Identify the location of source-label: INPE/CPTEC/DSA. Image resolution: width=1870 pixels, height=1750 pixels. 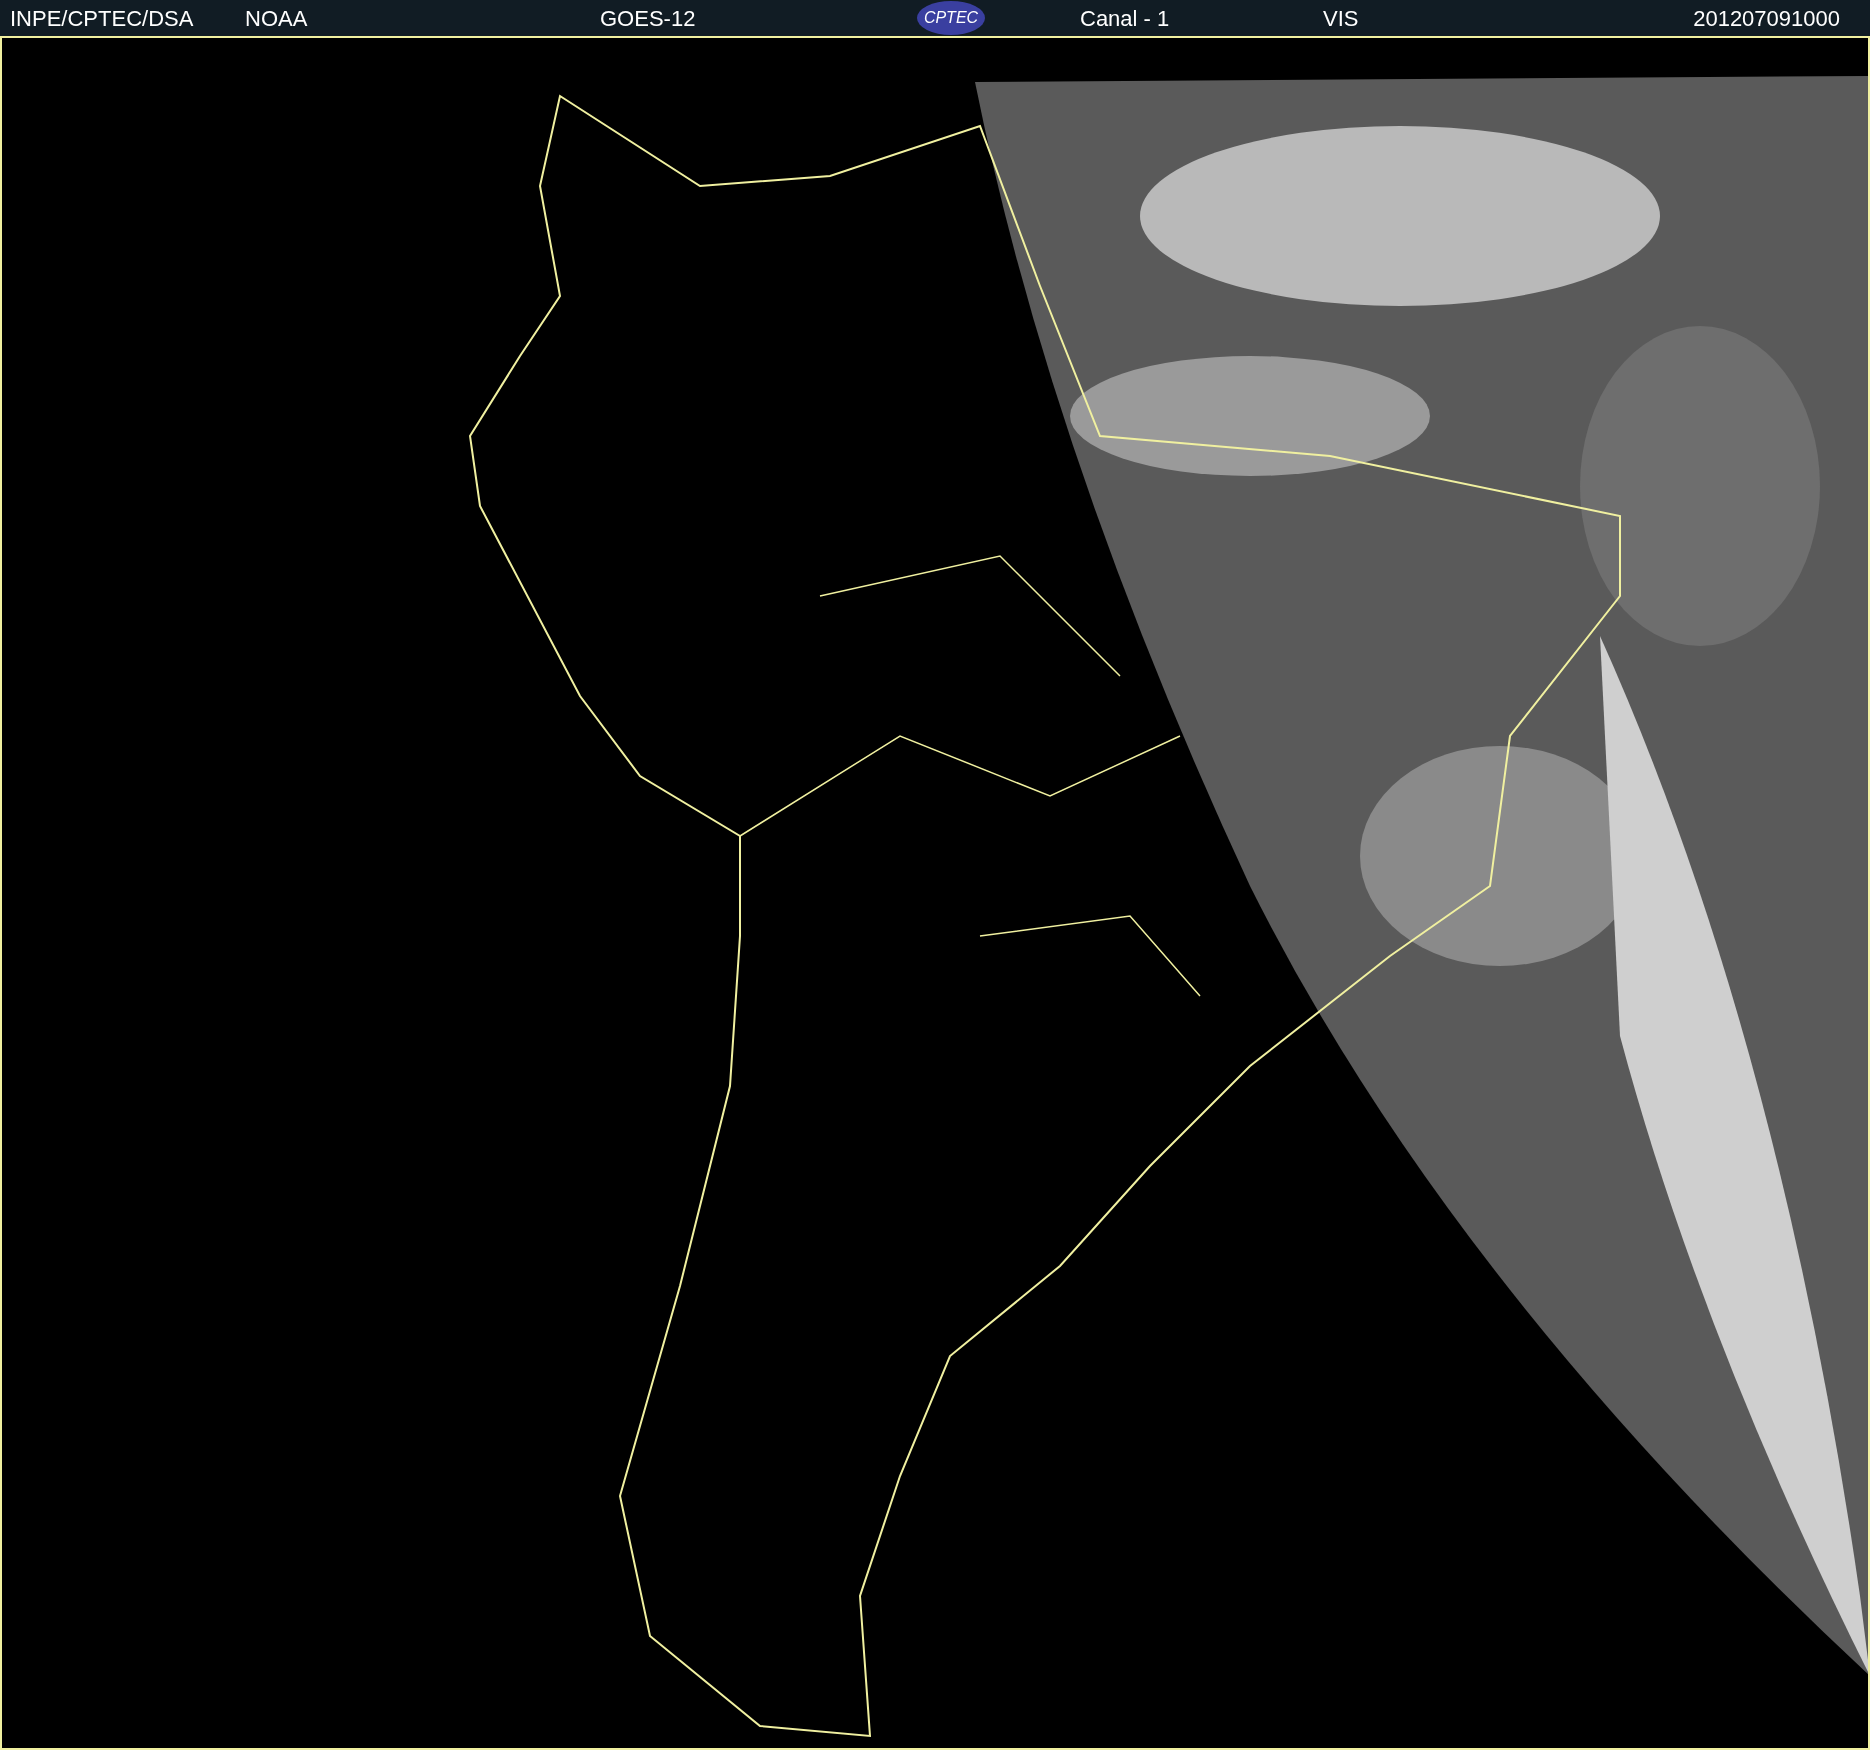
(102, 18).